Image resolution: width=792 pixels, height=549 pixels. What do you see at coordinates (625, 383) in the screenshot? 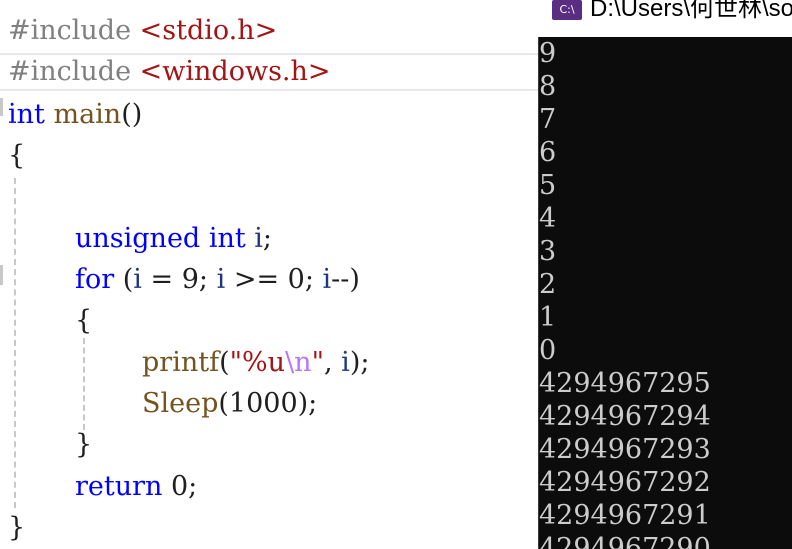
I see `console-output-line: 4294967295` at bounding box center [625, 383].